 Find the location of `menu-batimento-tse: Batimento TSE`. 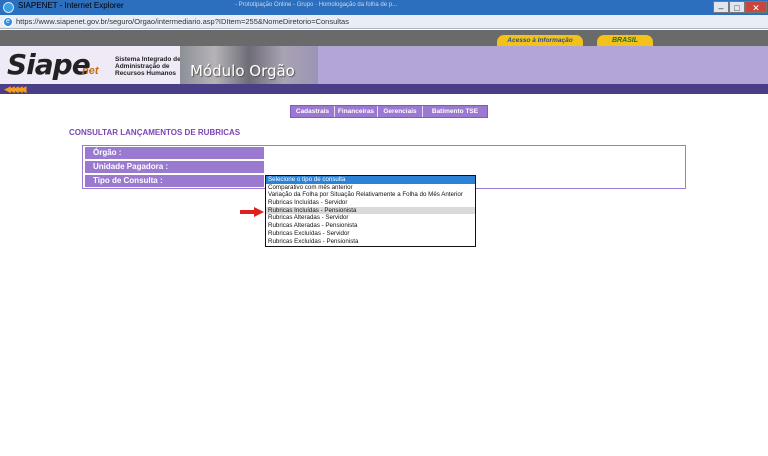

menu-batimento-tse: Batimento TSE is located at coordinates (455, 111).